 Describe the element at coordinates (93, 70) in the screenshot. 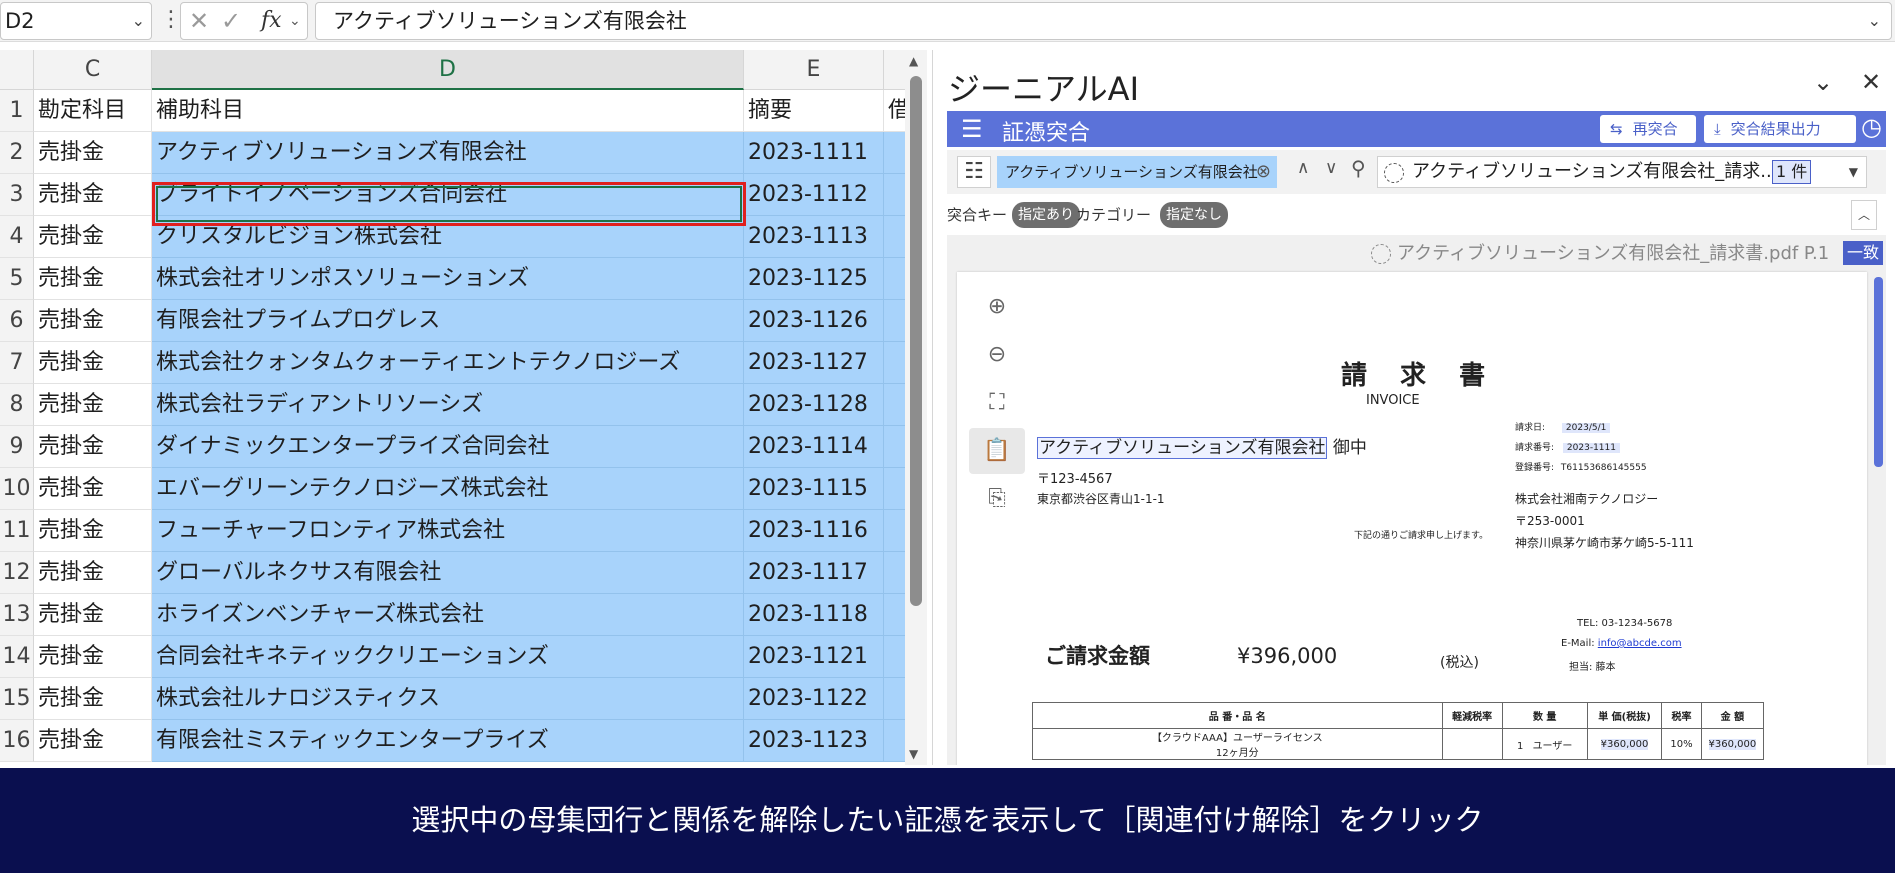

I see `column-header-c: C` at that location.